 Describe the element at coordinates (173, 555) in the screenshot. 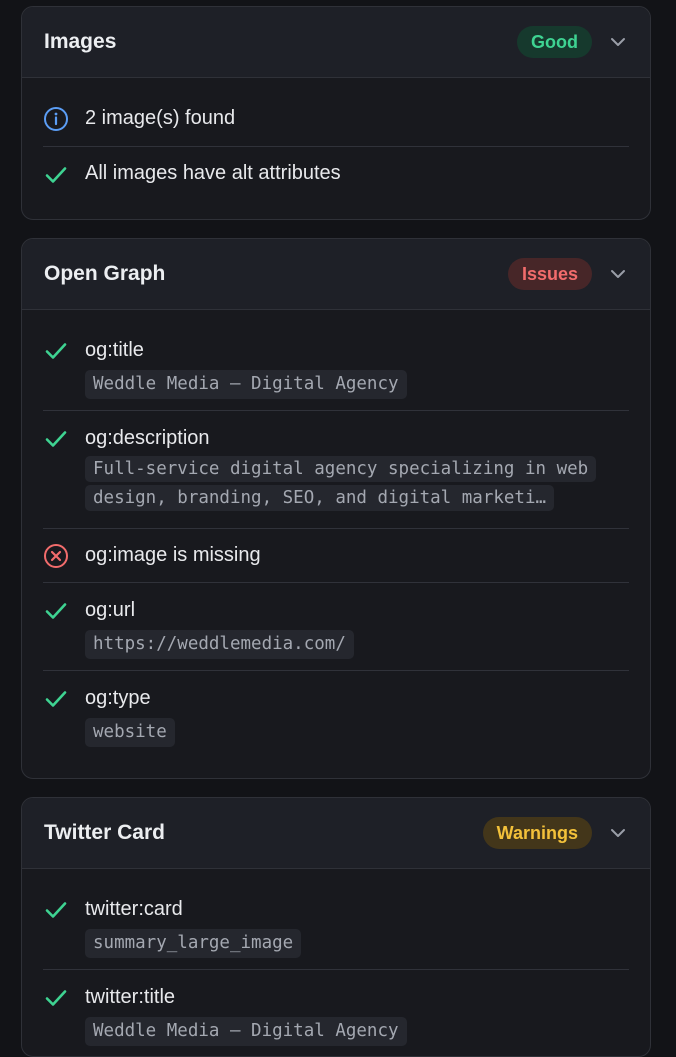

I see `item-label: og:image is missing` at that location.